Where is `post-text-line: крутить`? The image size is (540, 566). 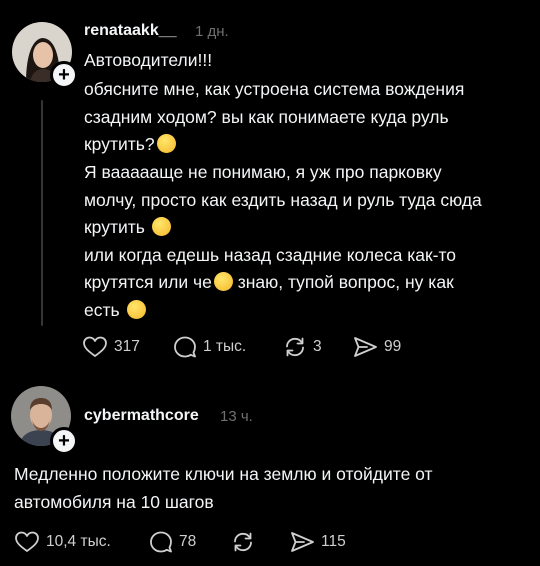 post-text-line: крутить is located at coordinates (127, 227).